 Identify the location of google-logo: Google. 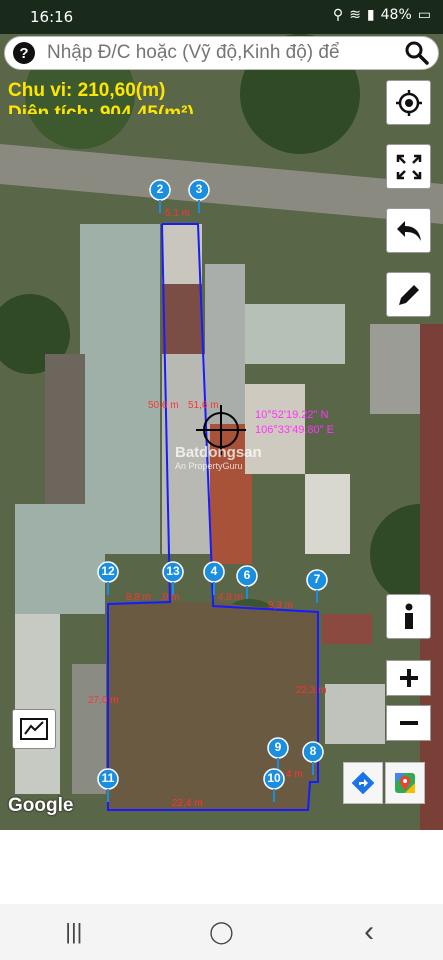
(41, 805).